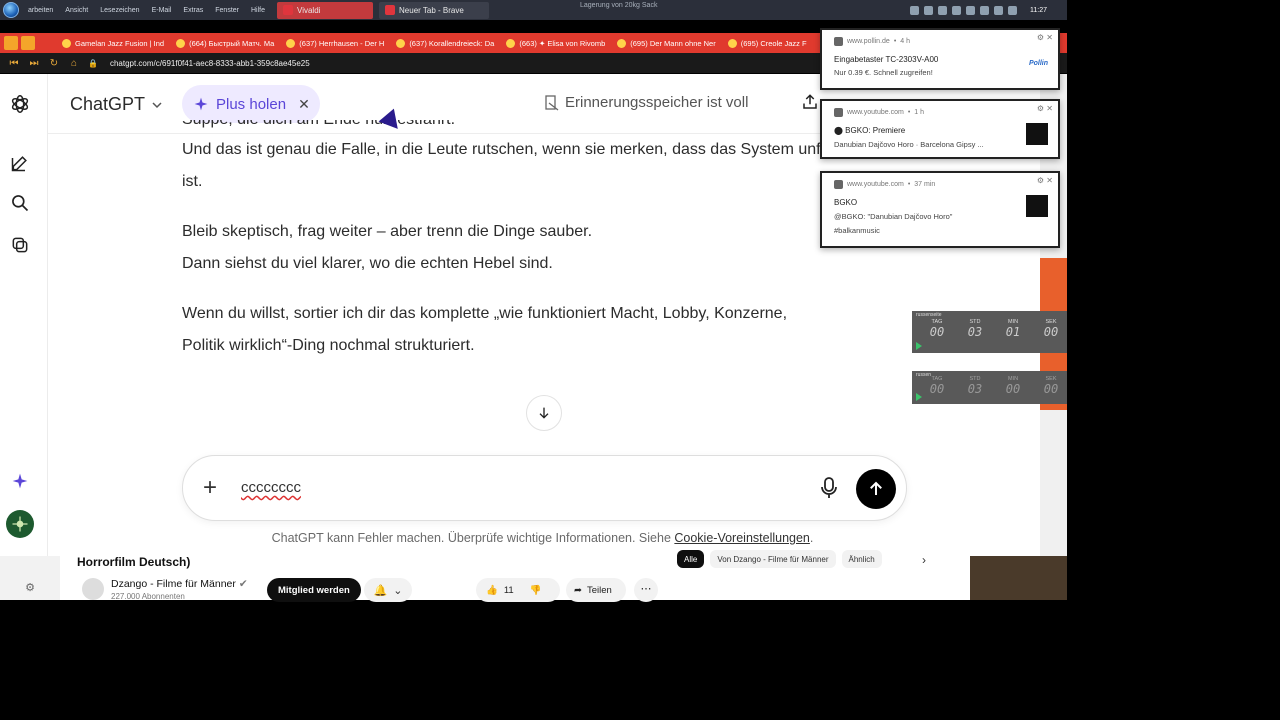 The width and height of the screenshot is (1280, 720). Describe the element at coordinates (40, 10) in the screenshot. I see `menu-arbeiten: arbeiten` at that location.